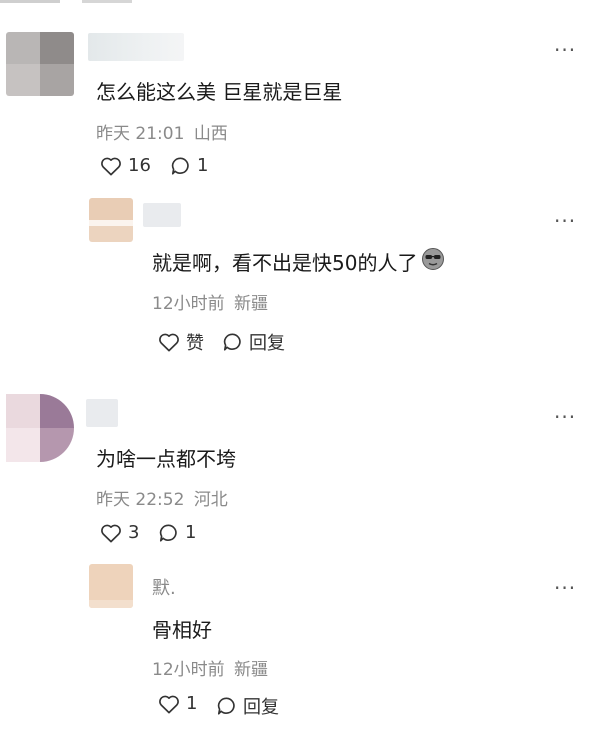  Describe the element at coordinates (166, 459) in the screenshot. I see `comment-text: 为啥一点都不垮` at that location.